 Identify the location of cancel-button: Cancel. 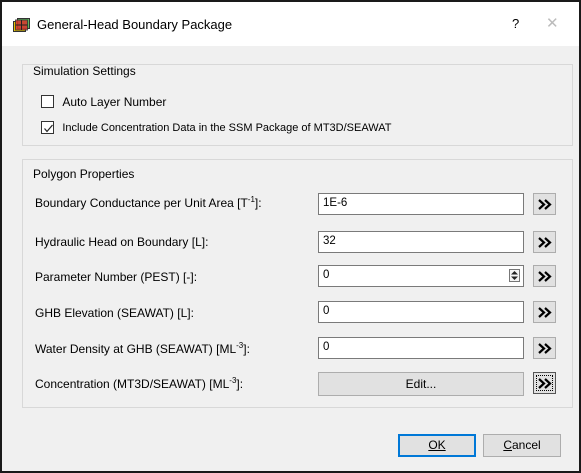
(522, 445).